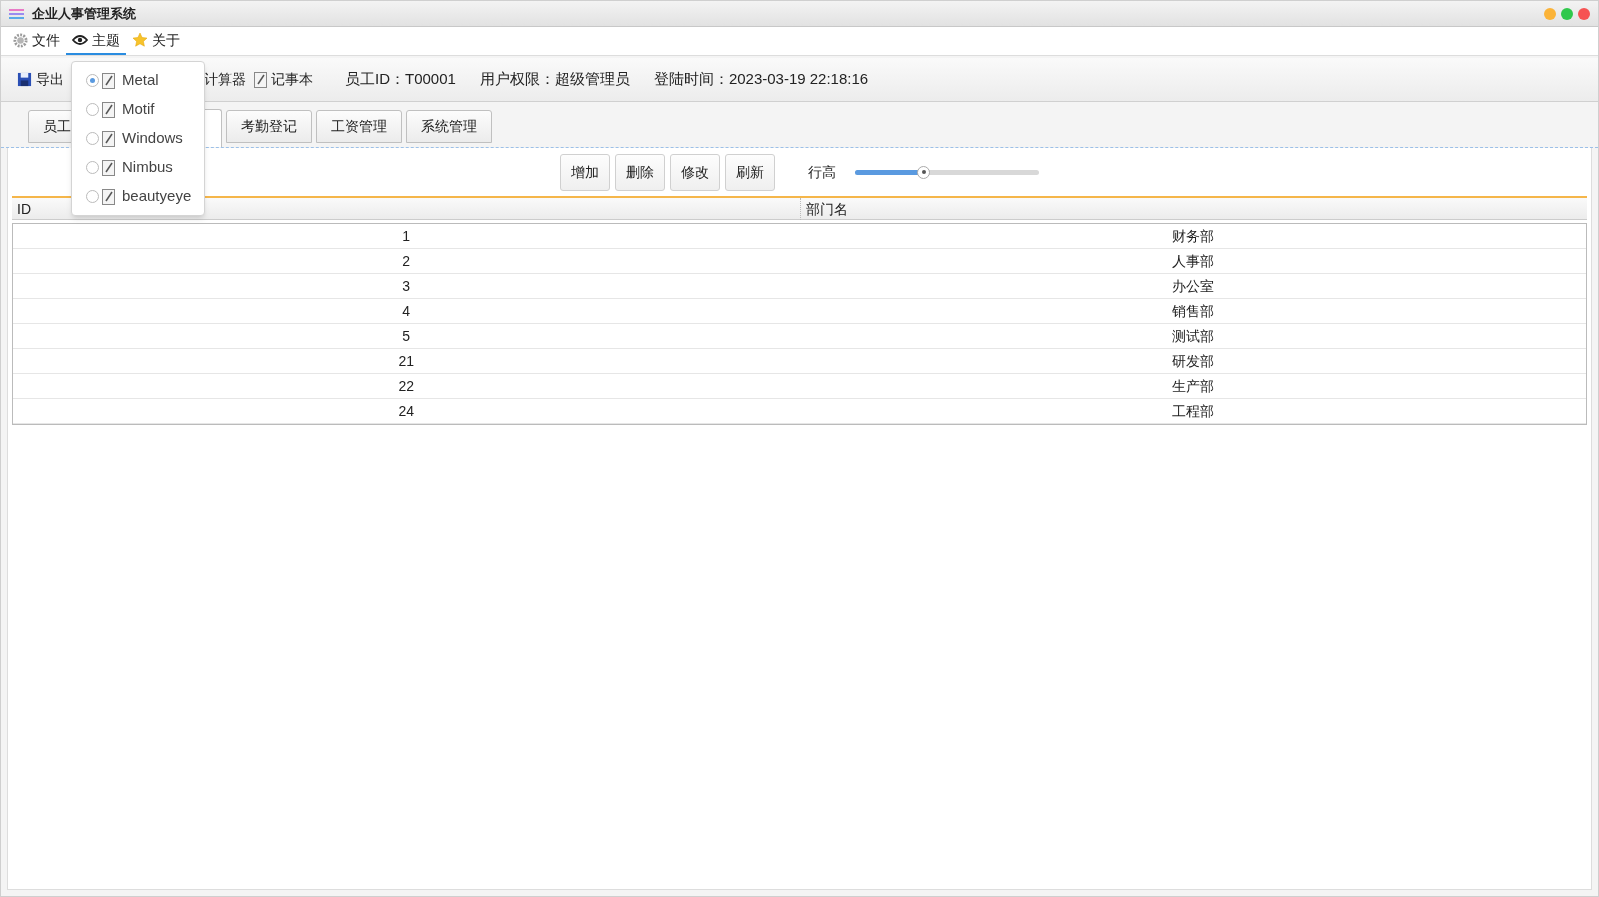  I want to click on toolbar-button: 记事本, so click(283, 79).